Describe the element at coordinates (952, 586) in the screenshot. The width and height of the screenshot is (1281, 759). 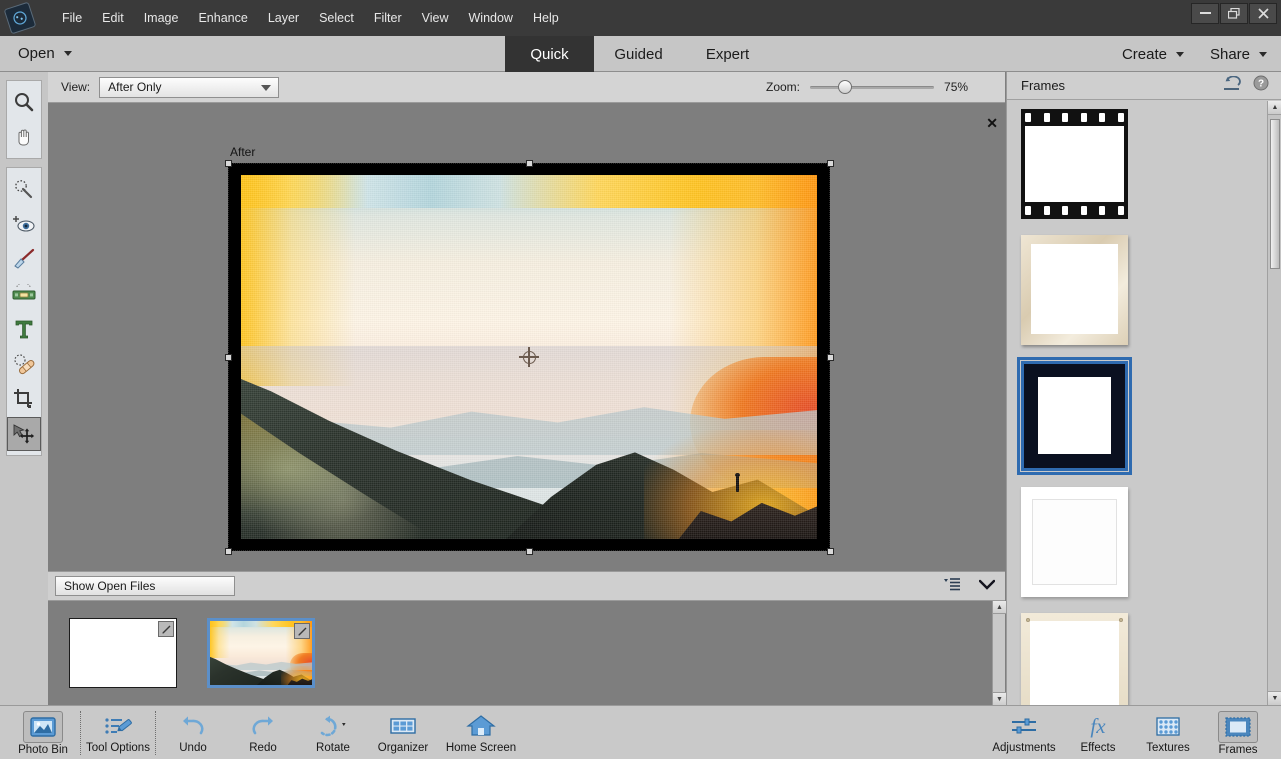
I see `bin-options-icon` at that location.